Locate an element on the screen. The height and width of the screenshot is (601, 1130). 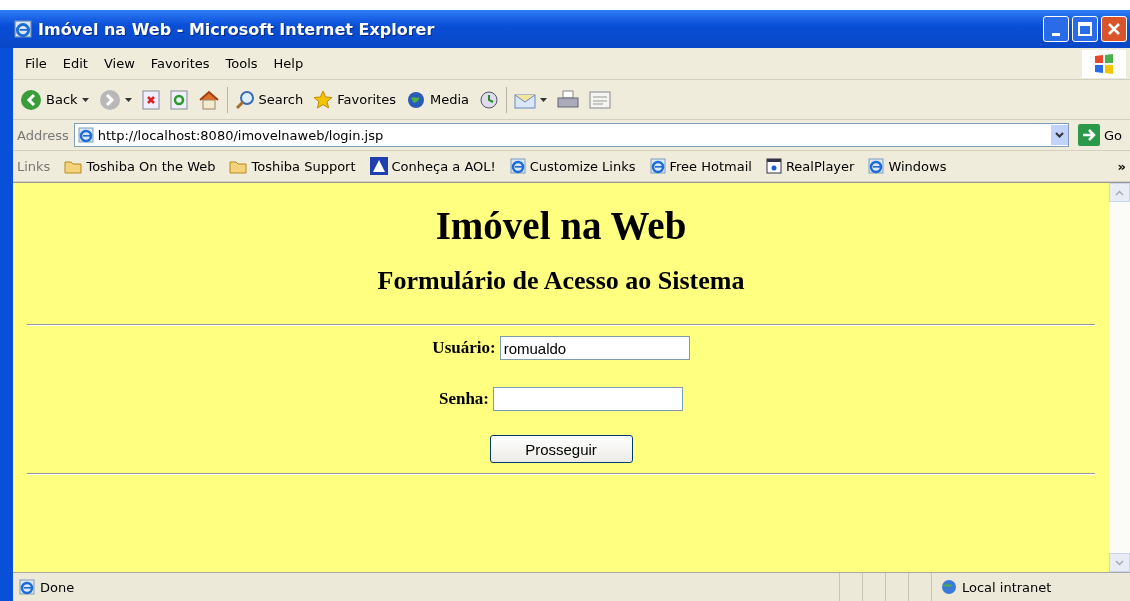
maximize-button is located at coordinates (1085, 29).